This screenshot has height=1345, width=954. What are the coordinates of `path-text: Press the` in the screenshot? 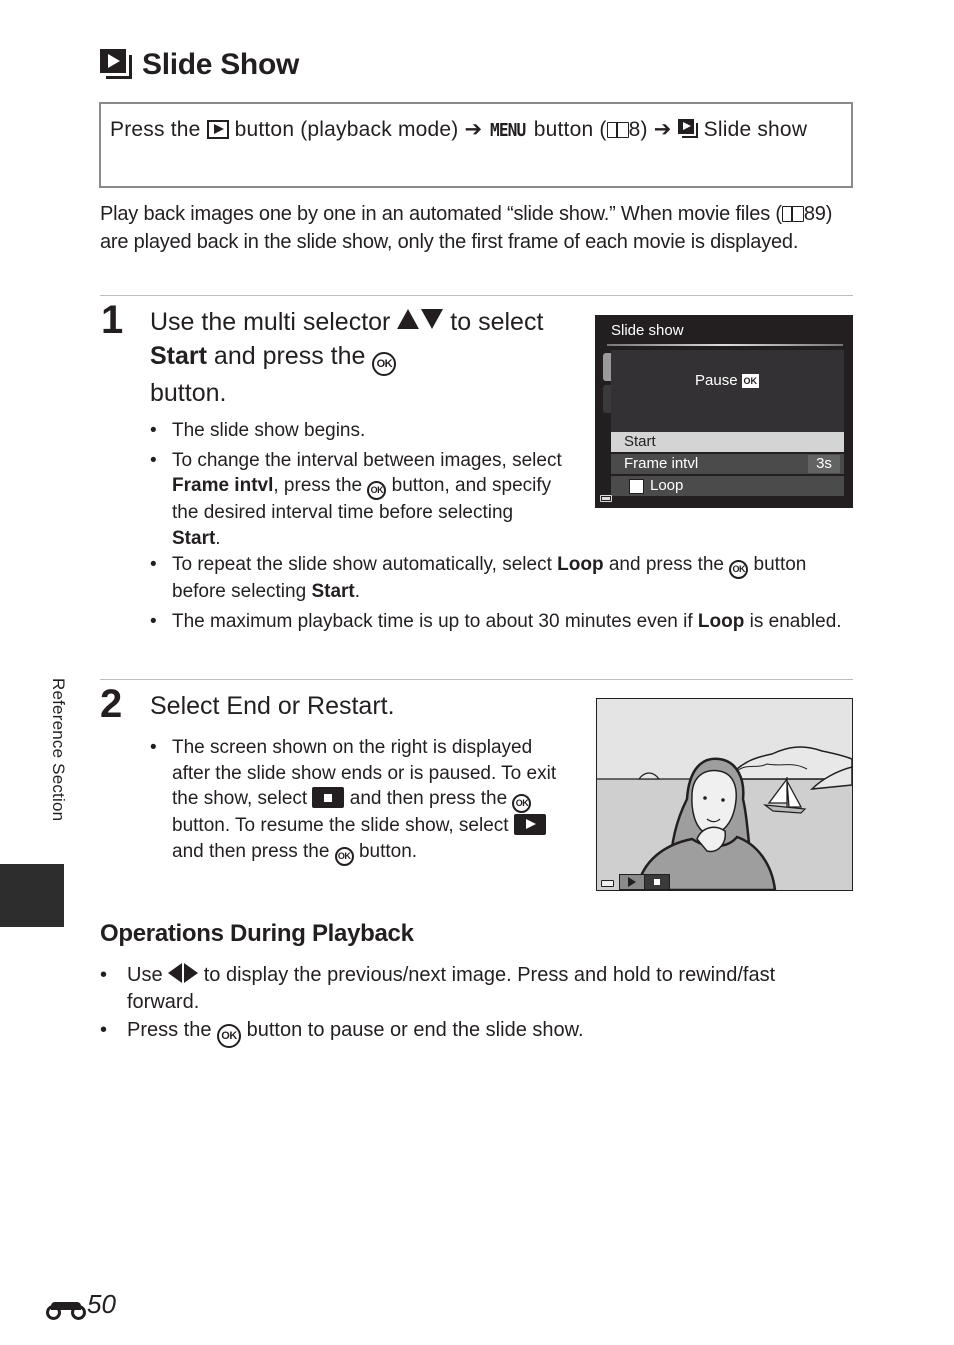 It's located at (155, 129).